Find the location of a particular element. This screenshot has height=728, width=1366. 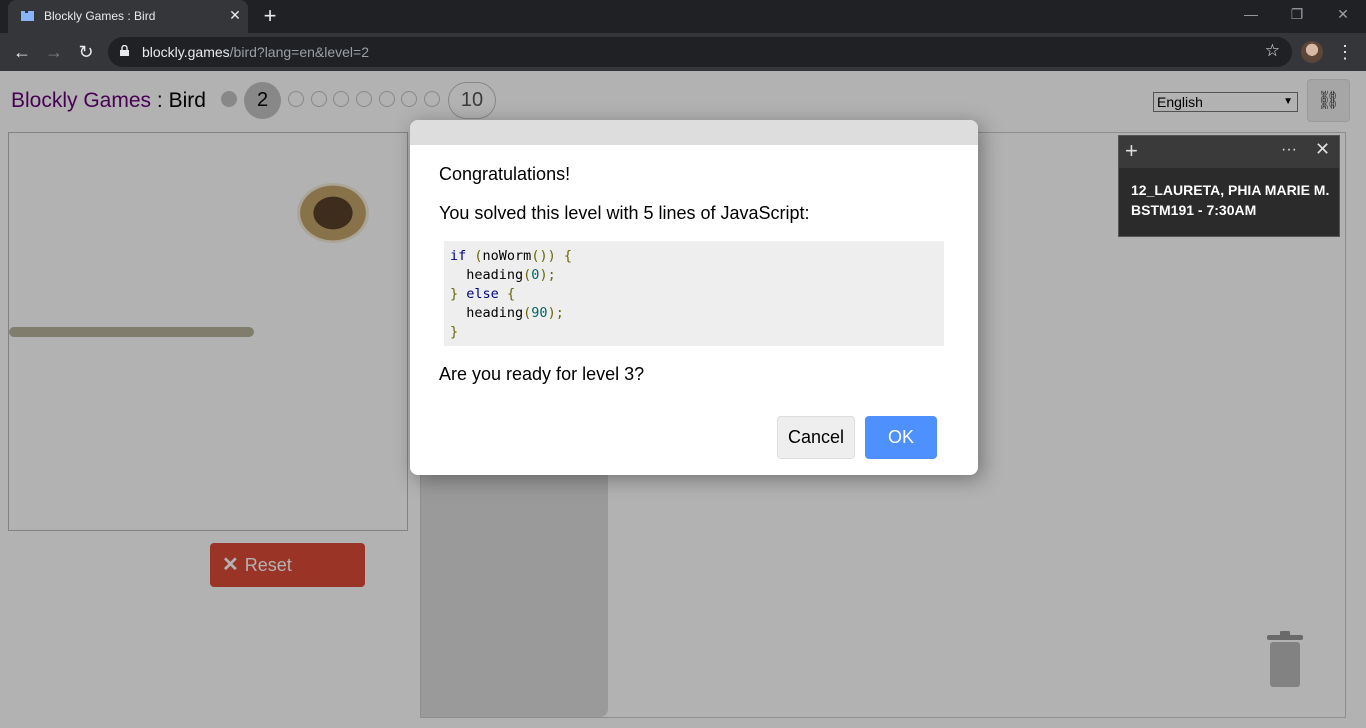

browser-tabstrip: Blockly Games : Bird ✕ + — ❐ ✕ is located at coordinates (683, 16).